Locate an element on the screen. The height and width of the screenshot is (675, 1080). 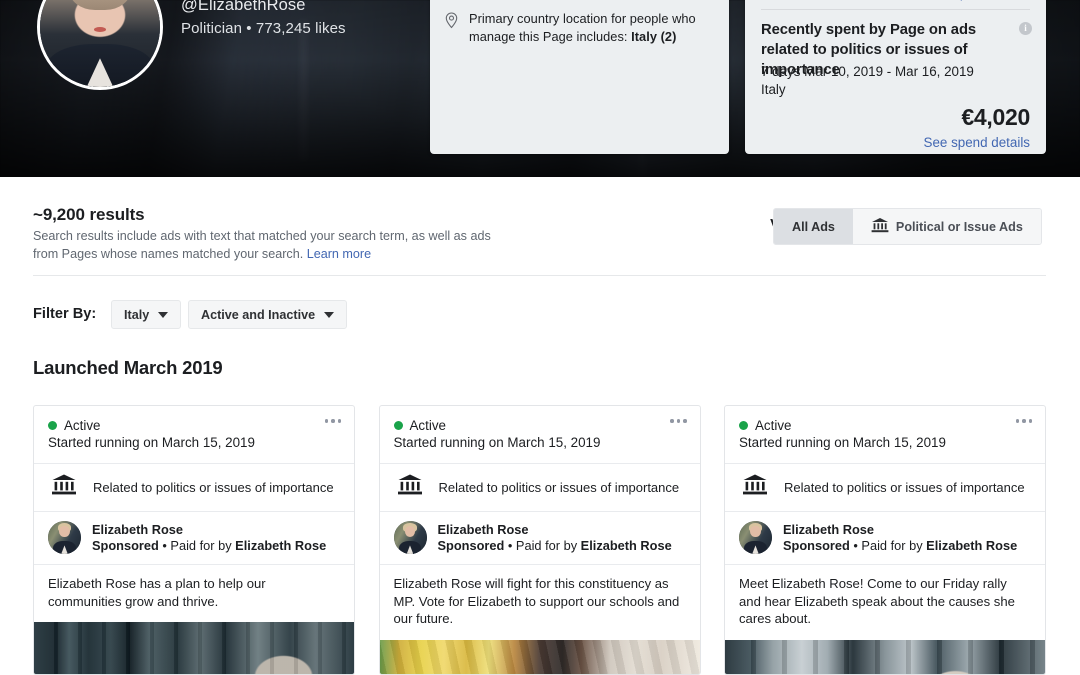
tab-political-or-issue-ads: Political or Issue Ads is located at coordinates (946, 226).